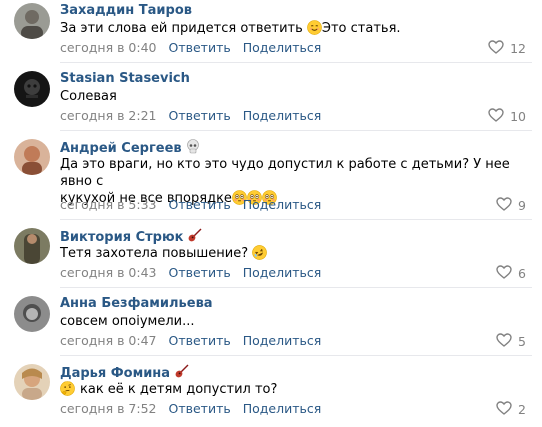 Image resolution: width=542 pixels, height=427 pixels. I want to click on comment-author: Stasian Stasevich, so click(125, 79).